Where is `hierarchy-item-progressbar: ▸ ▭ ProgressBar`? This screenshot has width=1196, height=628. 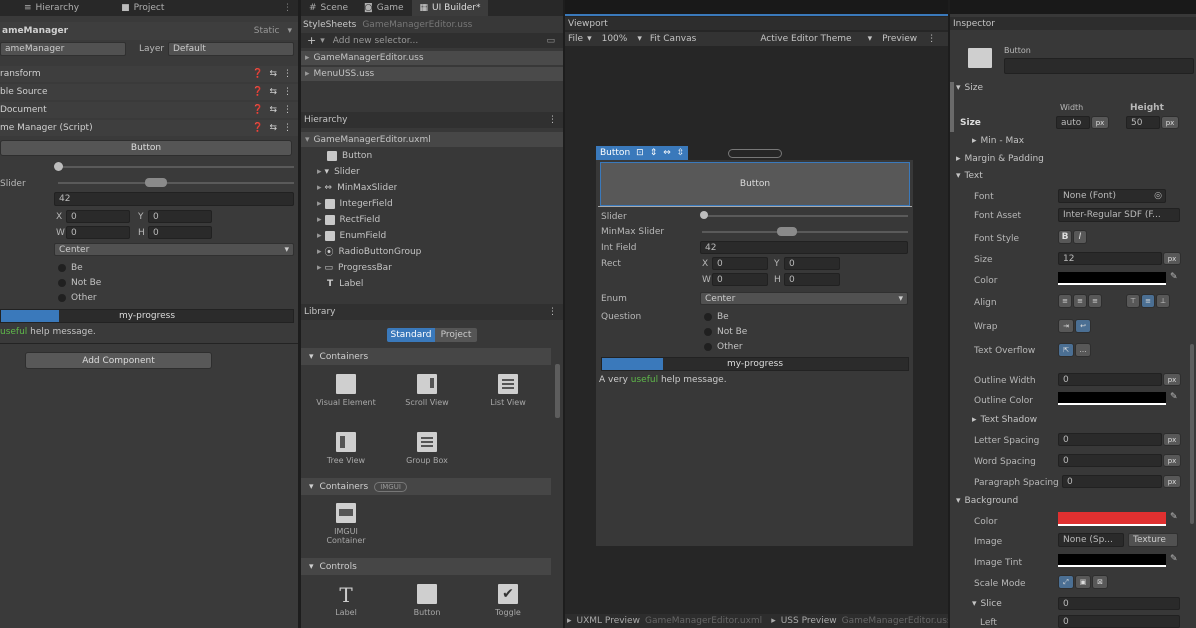
hierarchy-item-progressbar: ▸ ▭ ProgressBar is located at coordinates (354, 267).